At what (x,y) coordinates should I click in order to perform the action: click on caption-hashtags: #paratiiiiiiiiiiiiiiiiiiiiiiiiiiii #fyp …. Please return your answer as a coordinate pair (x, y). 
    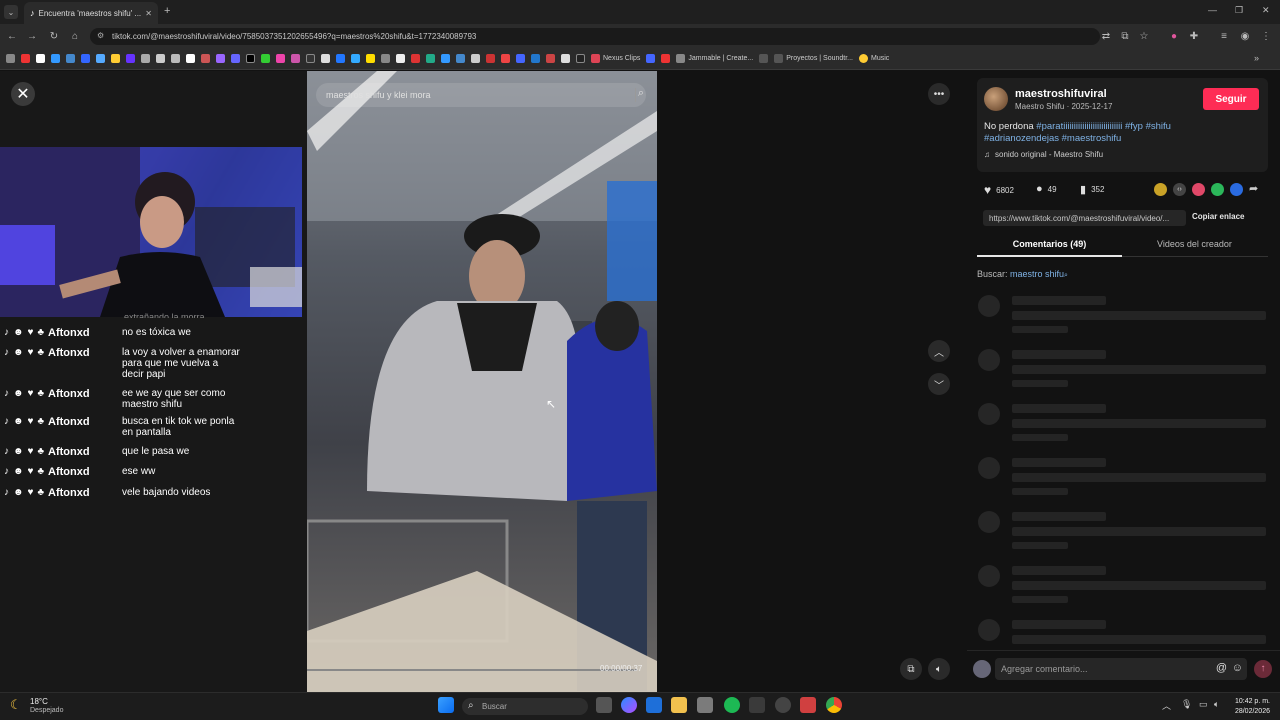
    Looking at the image, I should click on (1103, 126).